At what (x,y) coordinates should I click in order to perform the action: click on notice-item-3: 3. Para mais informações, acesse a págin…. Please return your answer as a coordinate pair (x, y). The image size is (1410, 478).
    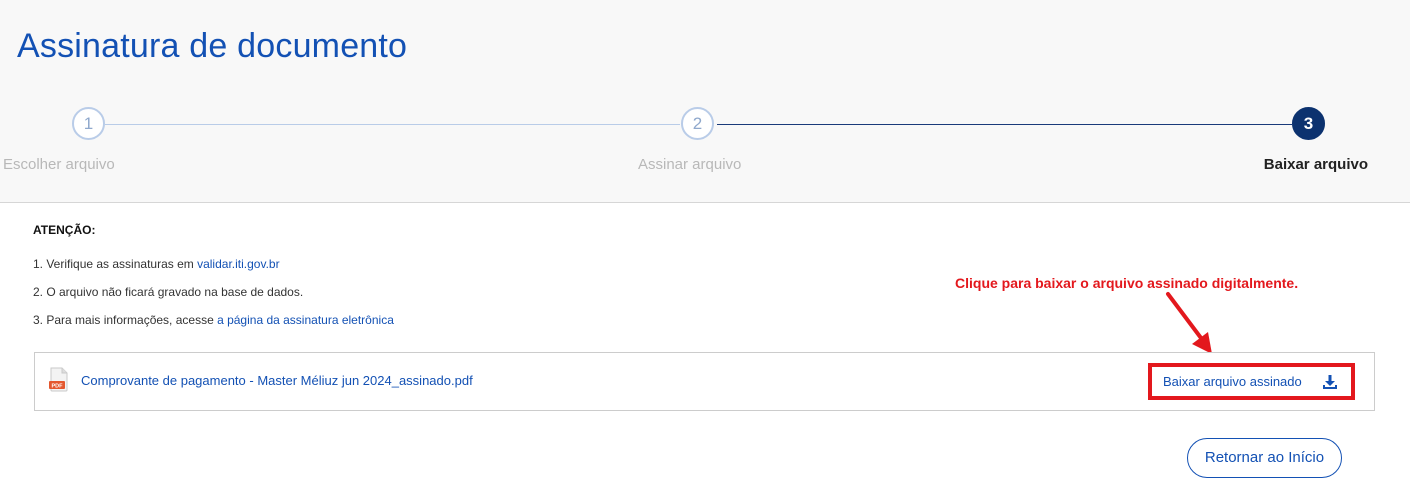
    Looking at the image, I should click on (213, 320).